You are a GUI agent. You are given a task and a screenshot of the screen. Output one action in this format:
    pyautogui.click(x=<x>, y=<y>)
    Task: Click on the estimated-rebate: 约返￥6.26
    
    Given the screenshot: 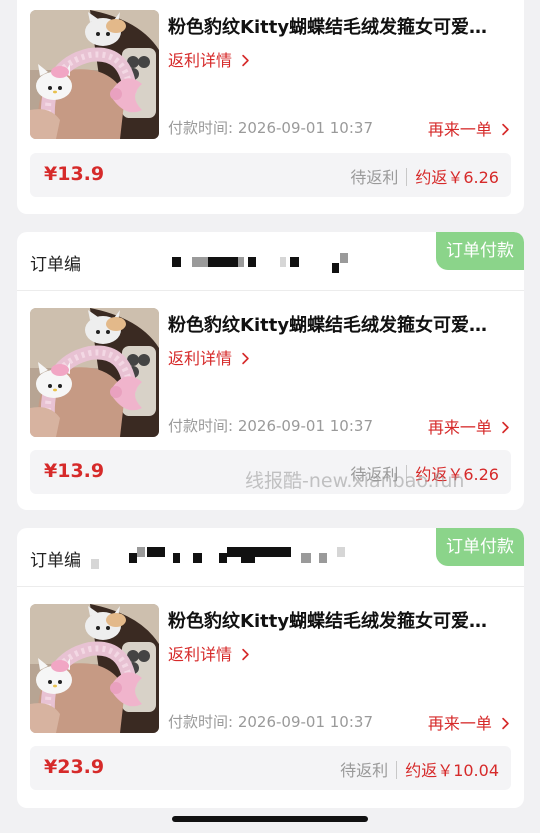 What is the action you would take?
    pyautogui.click(x=457, y=177)
    